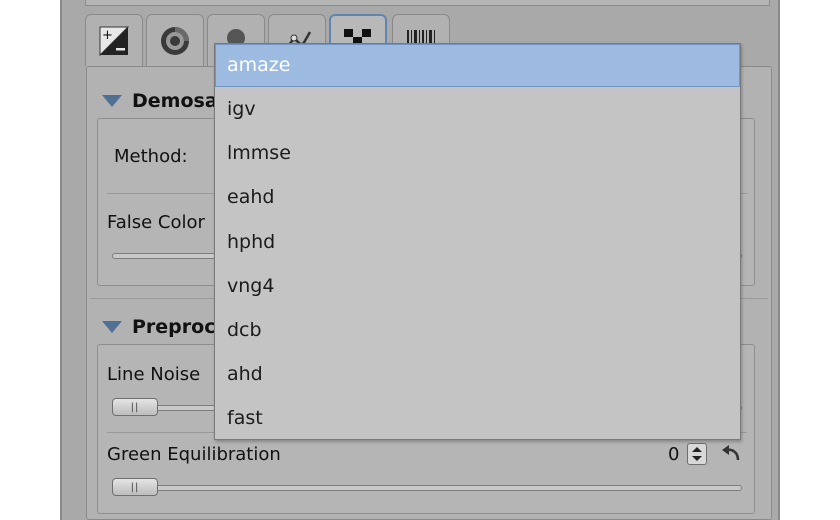  Describe the element at coordinates (477, 65) in the screenshot. I see `dropdown-option-selected: amaze` at that location.